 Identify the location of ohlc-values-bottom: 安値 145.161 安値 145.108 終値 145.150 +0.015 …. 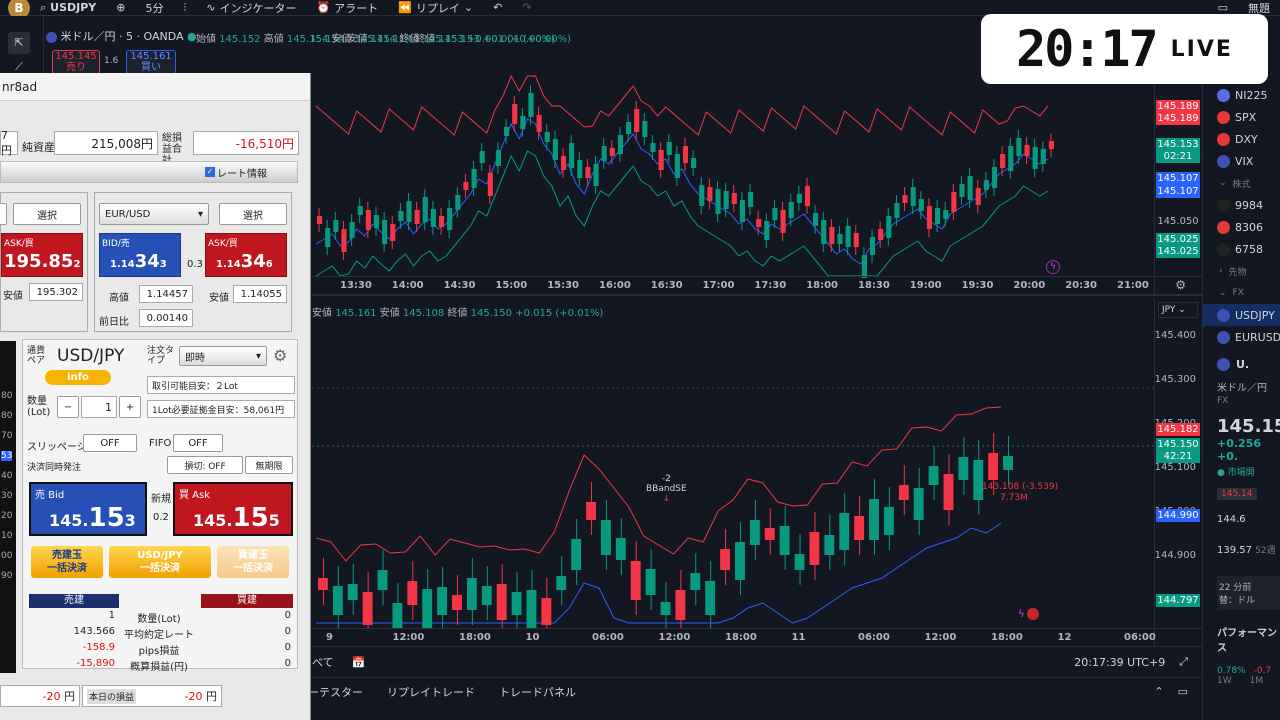
(458, 313).